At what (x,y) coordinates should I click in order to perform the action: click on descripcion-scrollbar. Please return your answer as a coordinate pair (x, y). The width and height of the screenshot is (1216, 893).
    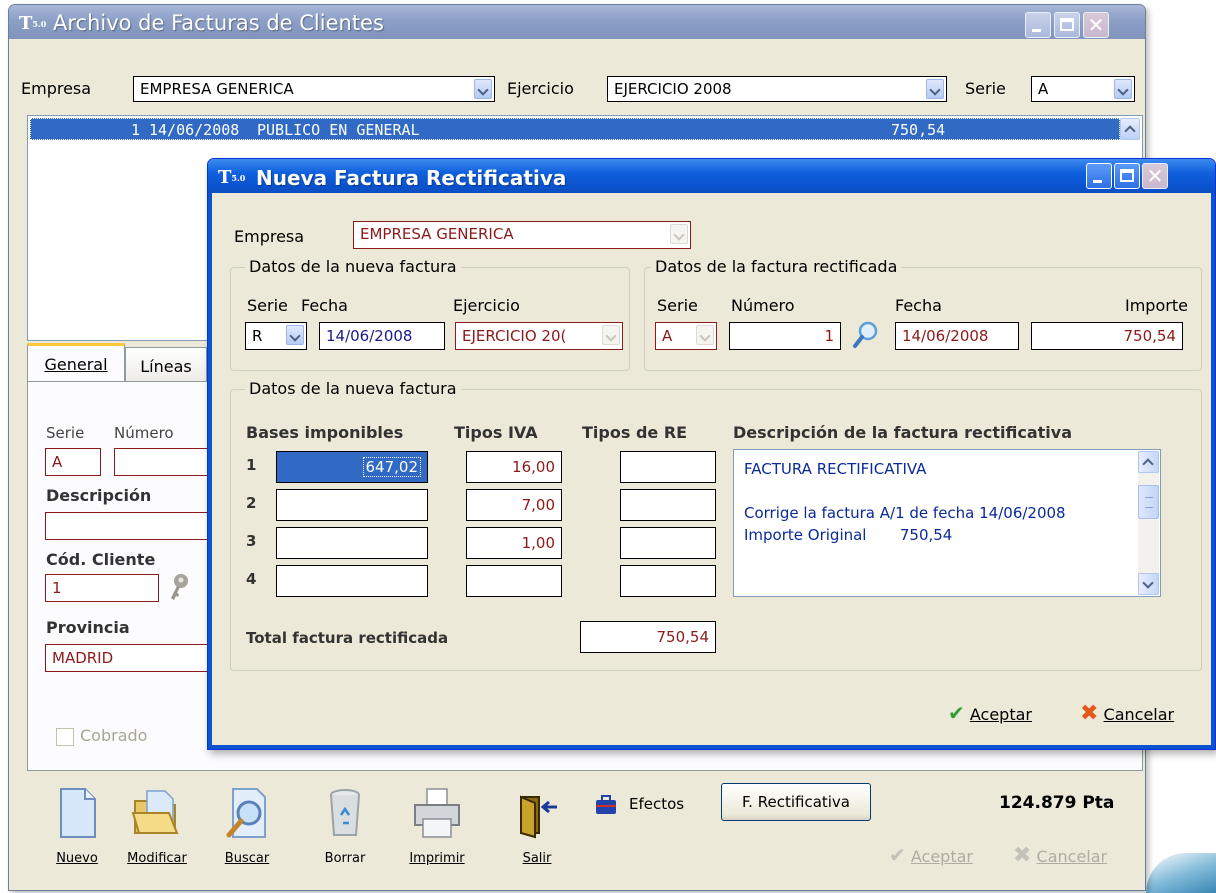
    Looking at the image, I should click on (1148, 523).